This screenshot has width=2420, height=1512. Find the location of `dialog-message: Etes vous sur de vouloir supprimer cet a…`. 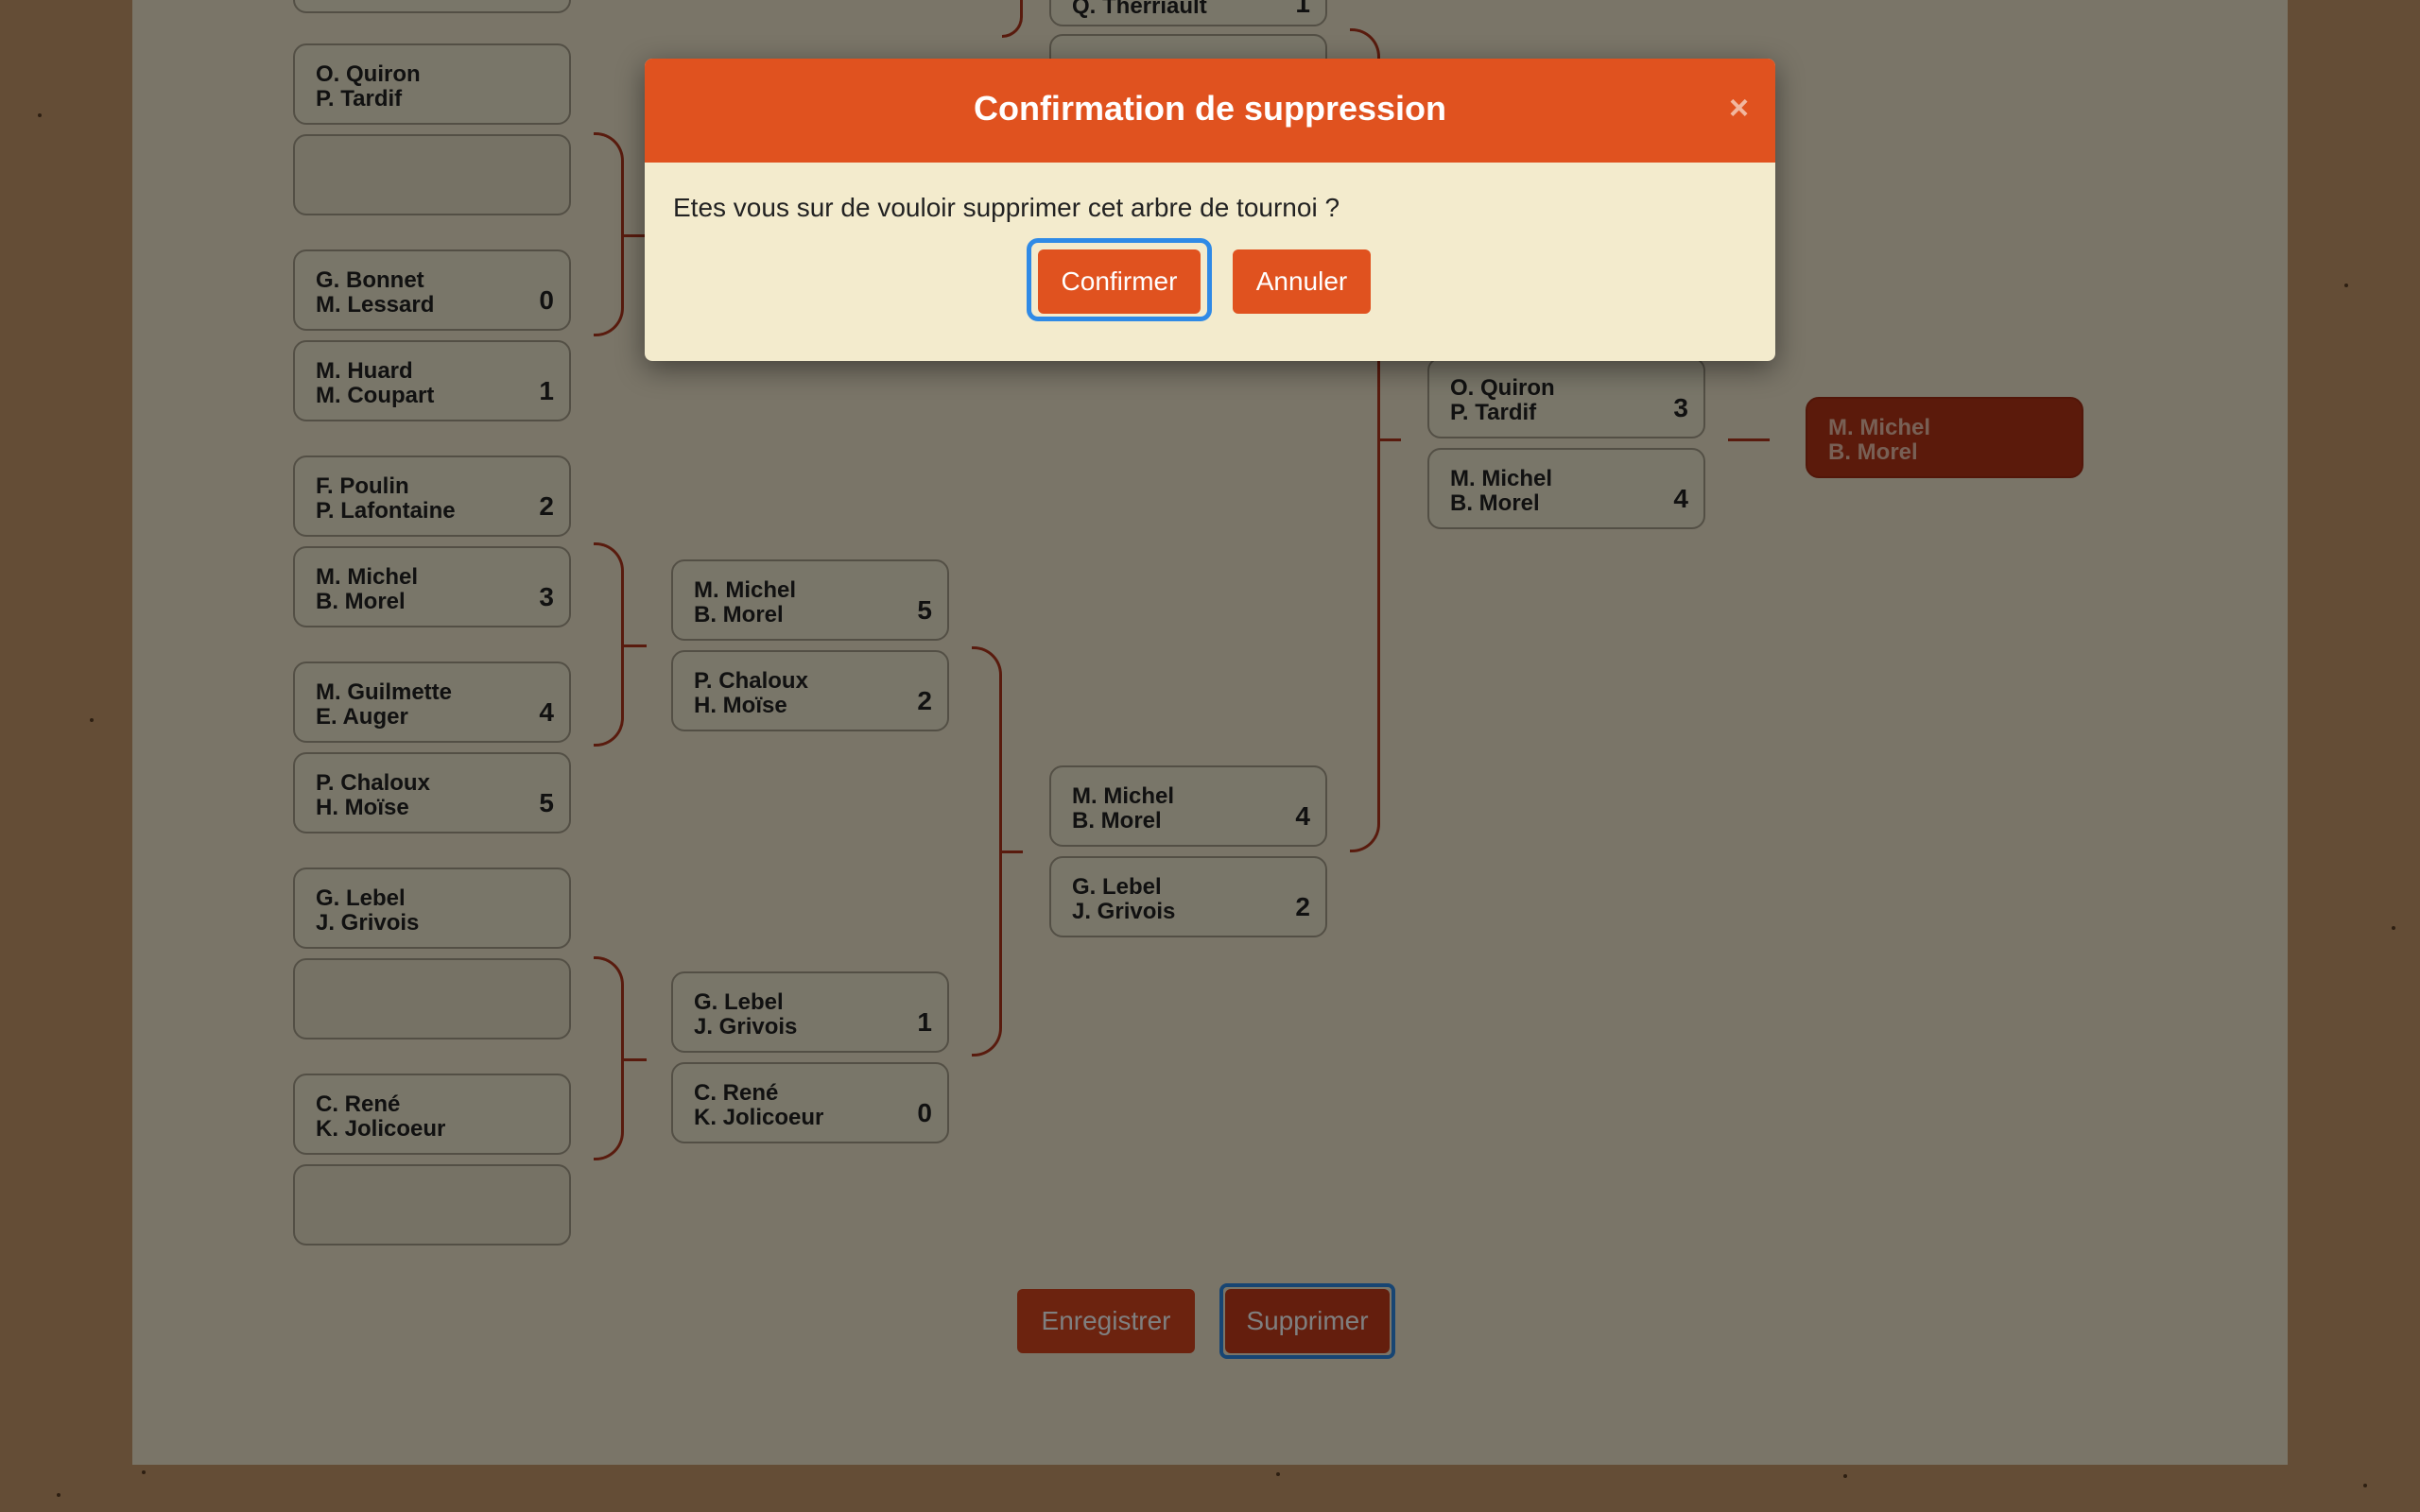

dialog-message: Etes vous sur de vouloir supprimer cet a… is located at coordinates (1006, 207).